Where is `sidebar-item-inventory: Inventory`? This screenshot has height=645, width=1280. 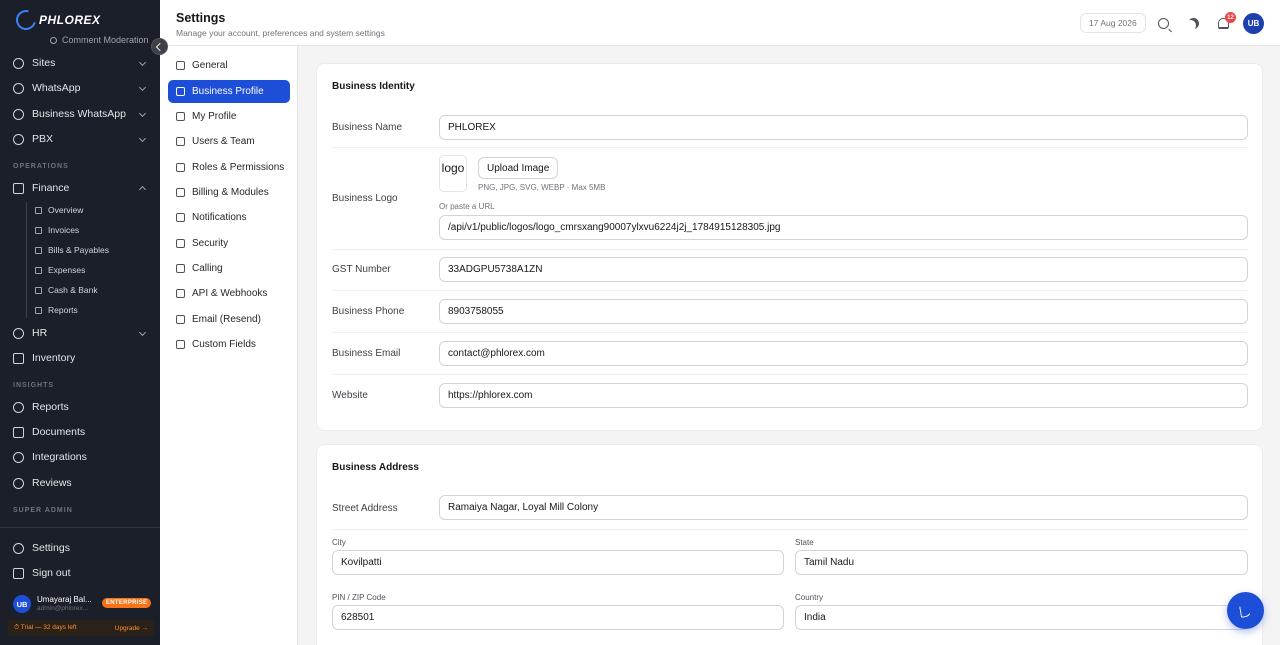
sidebar-item-inventory: Inventory is located at coordinates (80, 358).